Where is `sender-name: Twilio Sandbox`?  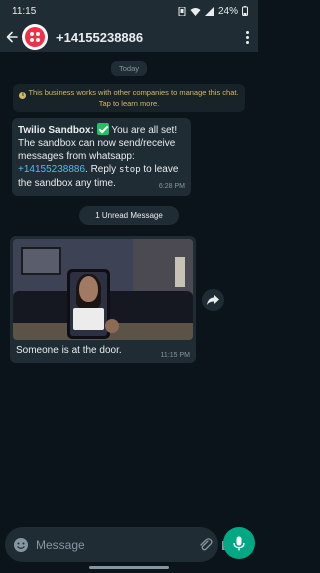
sender-name: Twilio Sandbox is located at coordinates (54, 130).